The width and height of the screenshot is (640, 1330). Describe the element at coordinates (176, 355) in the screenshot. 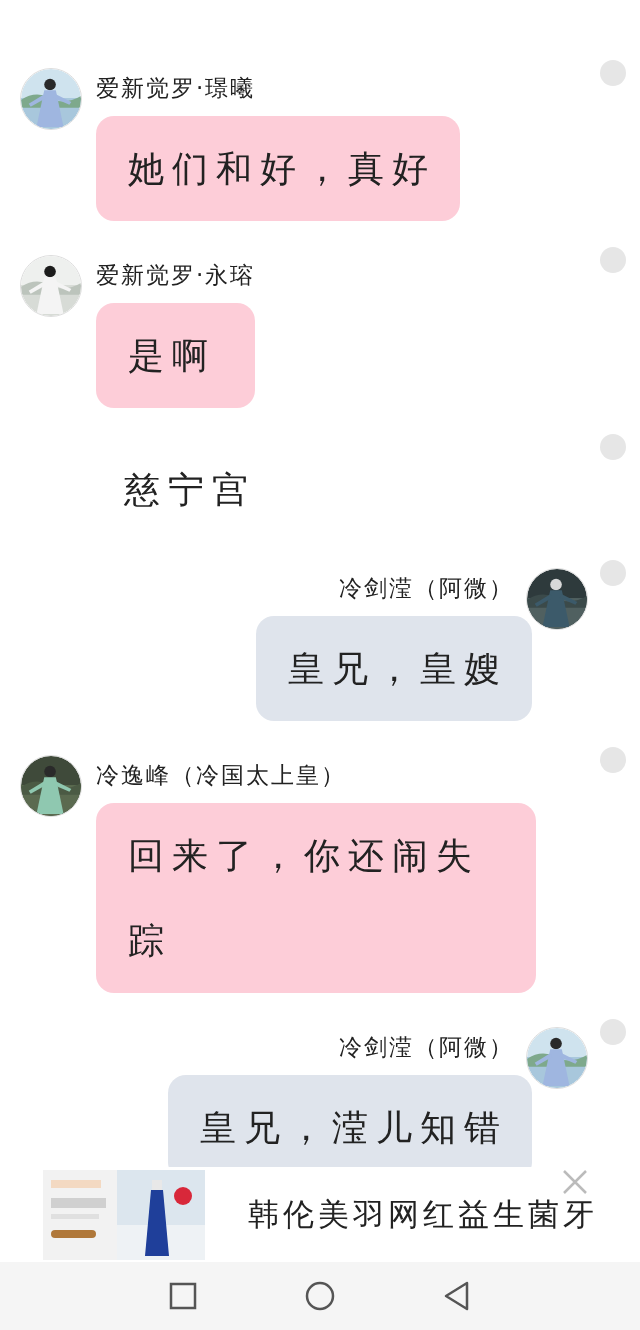

I see `message-bubble: 是啊` at that location.